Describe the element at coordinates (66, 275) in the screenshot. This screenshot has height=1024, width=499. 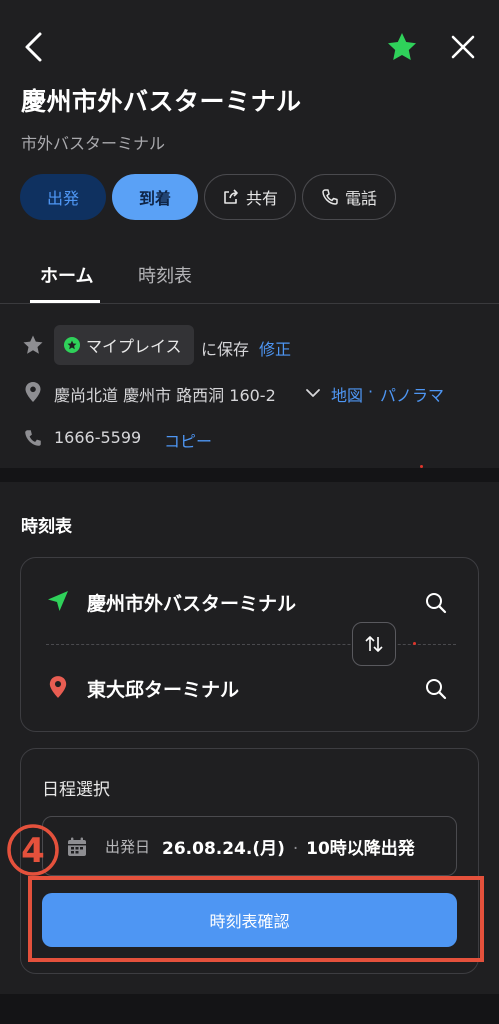
I see `tab-home: ホーム` at that location.